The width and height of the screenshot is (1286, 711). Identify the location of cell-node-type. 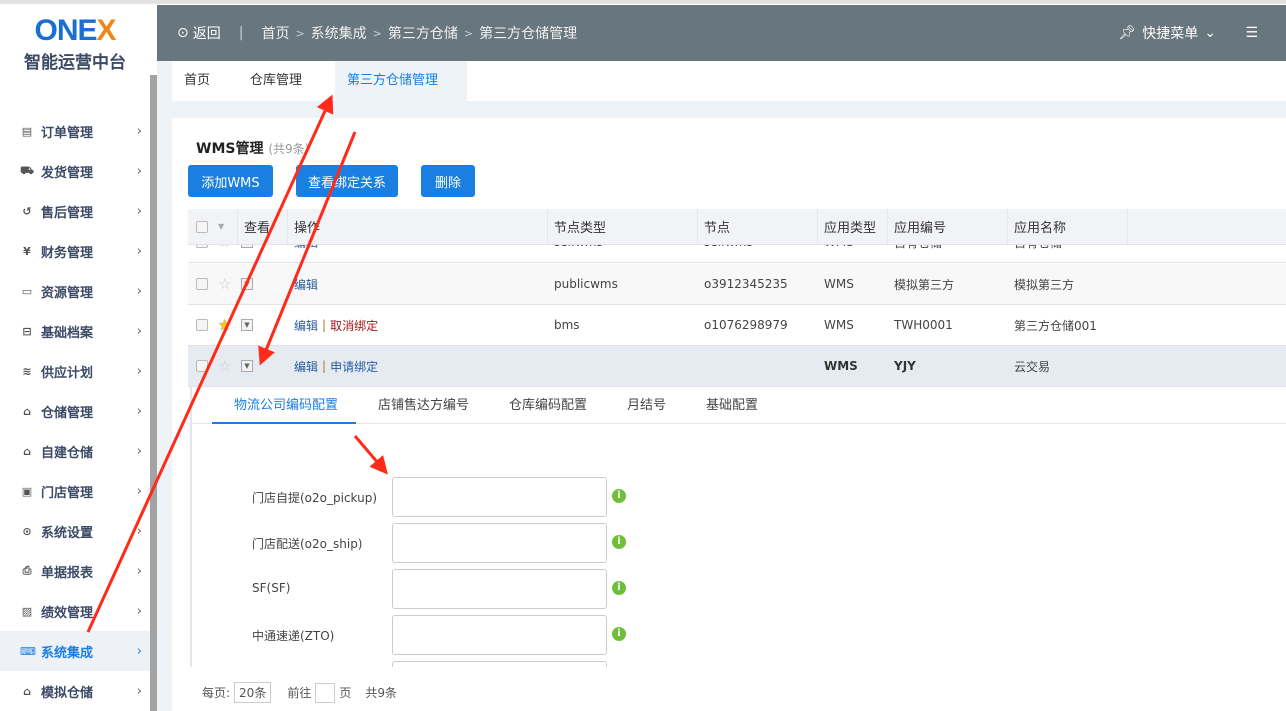
(623, 366).